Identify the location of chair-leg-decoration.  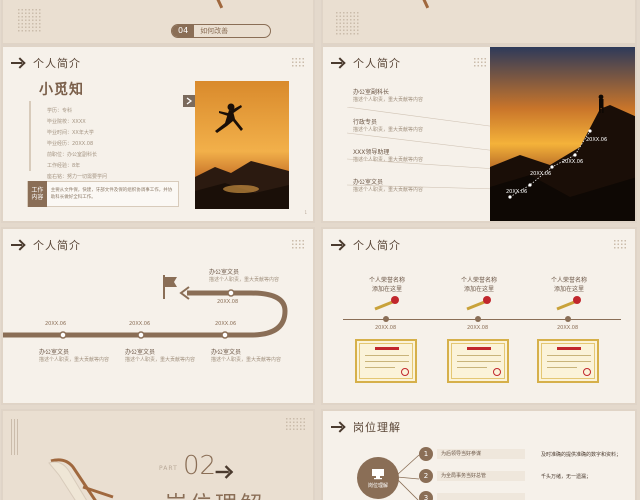
(222, 4).